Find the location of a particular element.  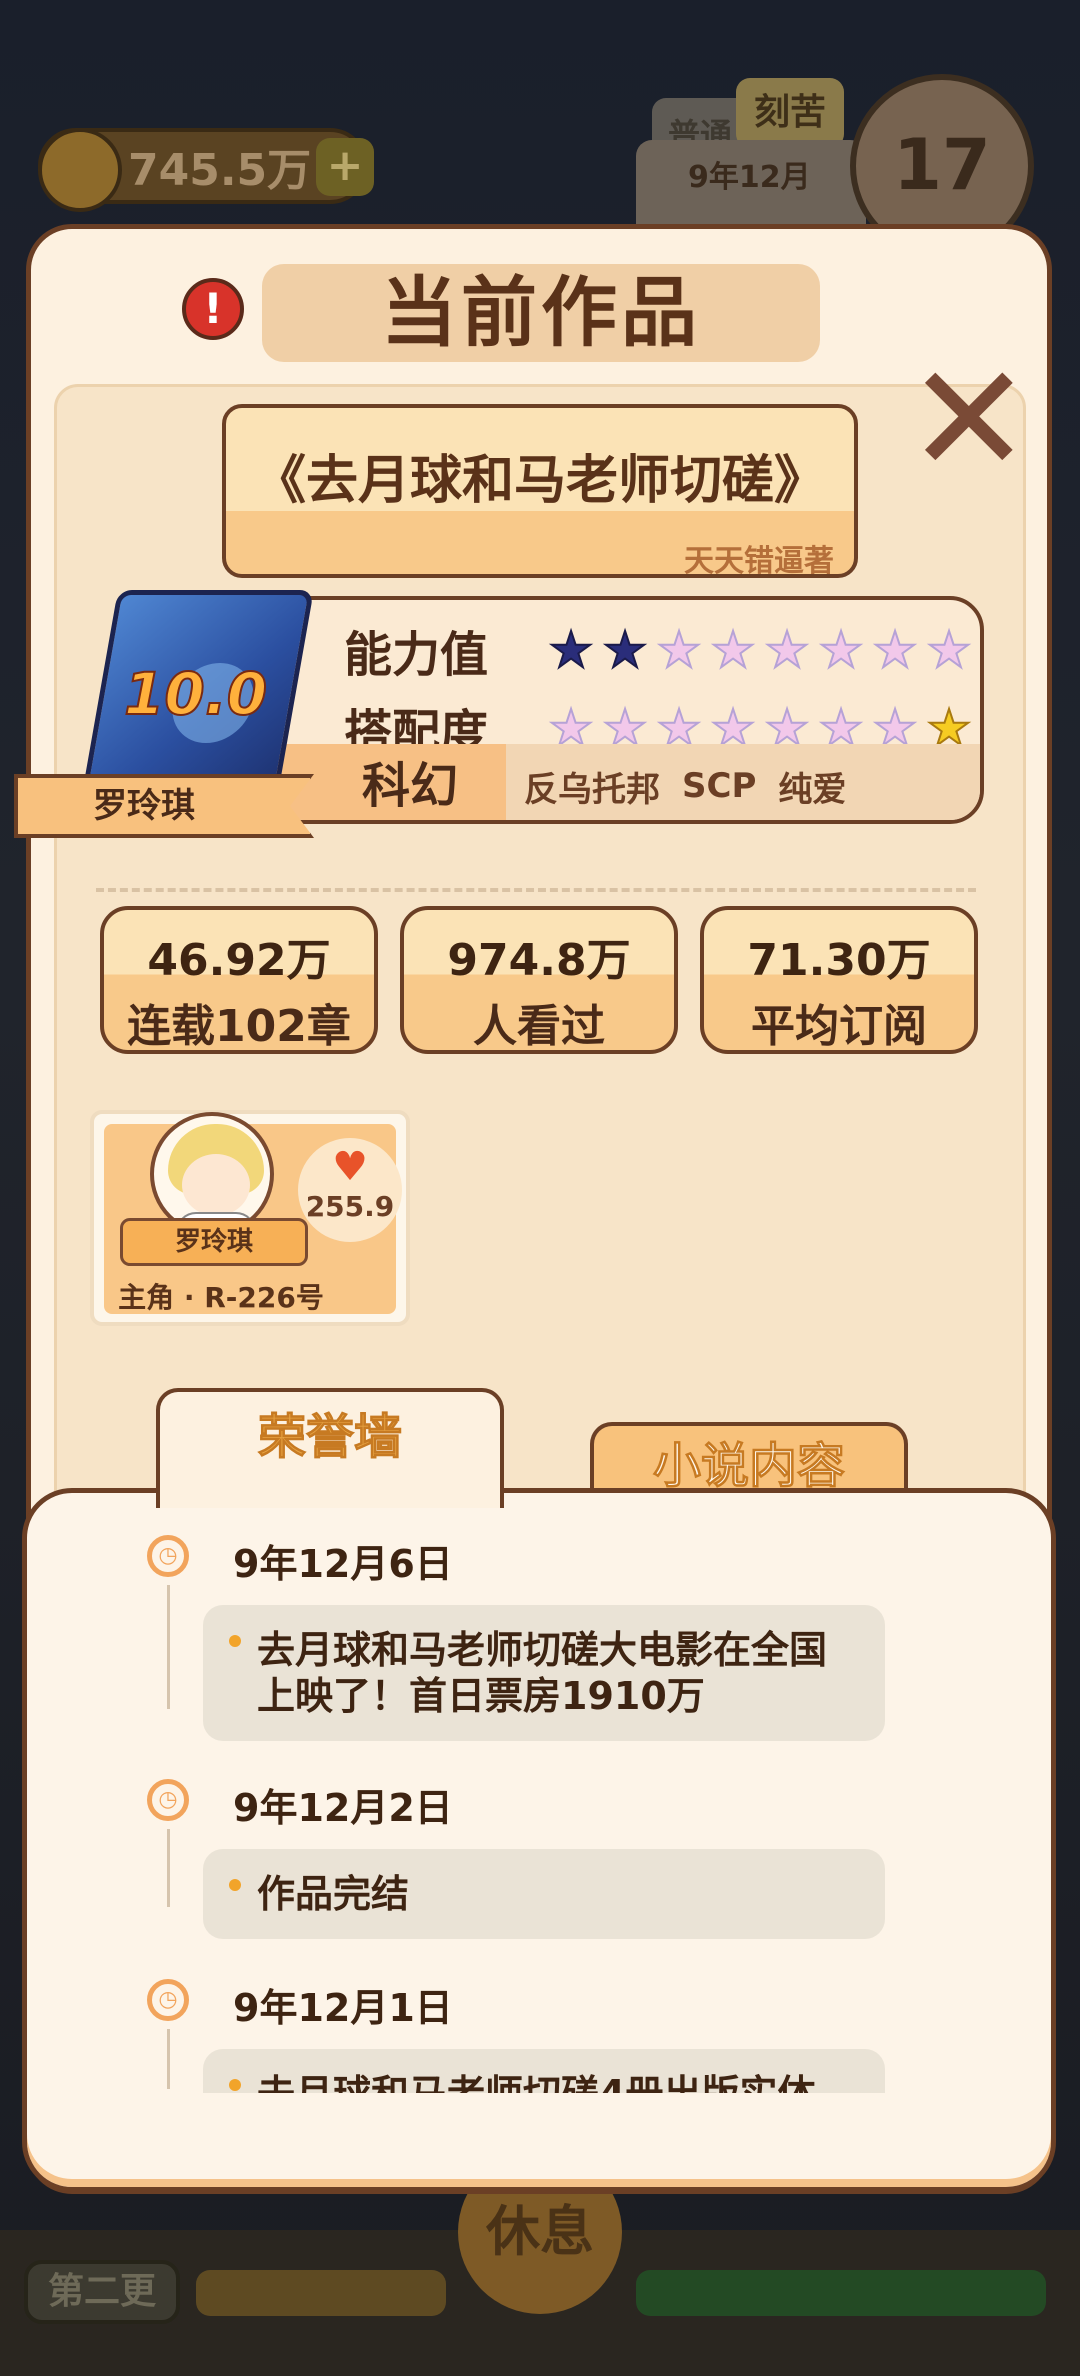

tab-honor-wall: 荣誉墙 is located at coordinates (330, 1448).